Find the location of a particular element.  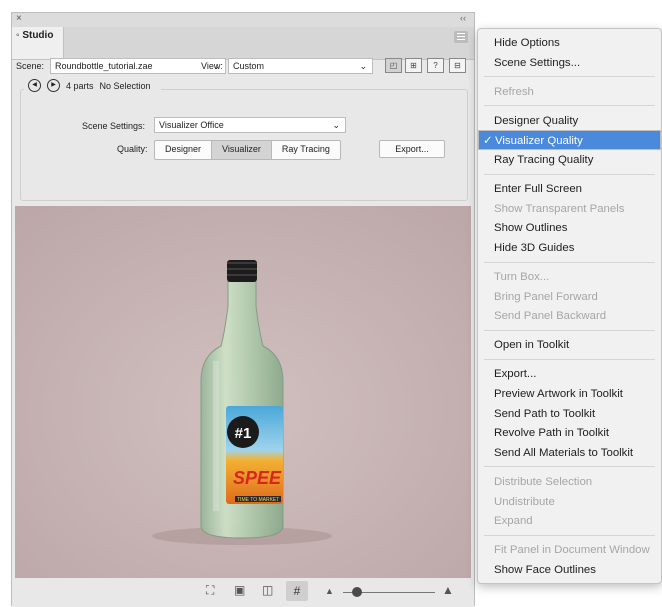

menu-item-label: Show Face Outlines is located at coordinates (545, 569).